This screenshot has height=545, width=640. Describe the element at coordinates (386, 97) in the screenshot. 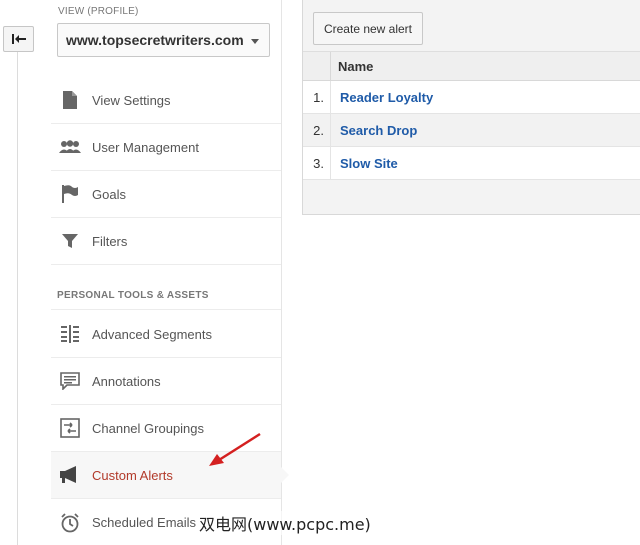

I see `alert-link: Reader Loyalty` at that location.